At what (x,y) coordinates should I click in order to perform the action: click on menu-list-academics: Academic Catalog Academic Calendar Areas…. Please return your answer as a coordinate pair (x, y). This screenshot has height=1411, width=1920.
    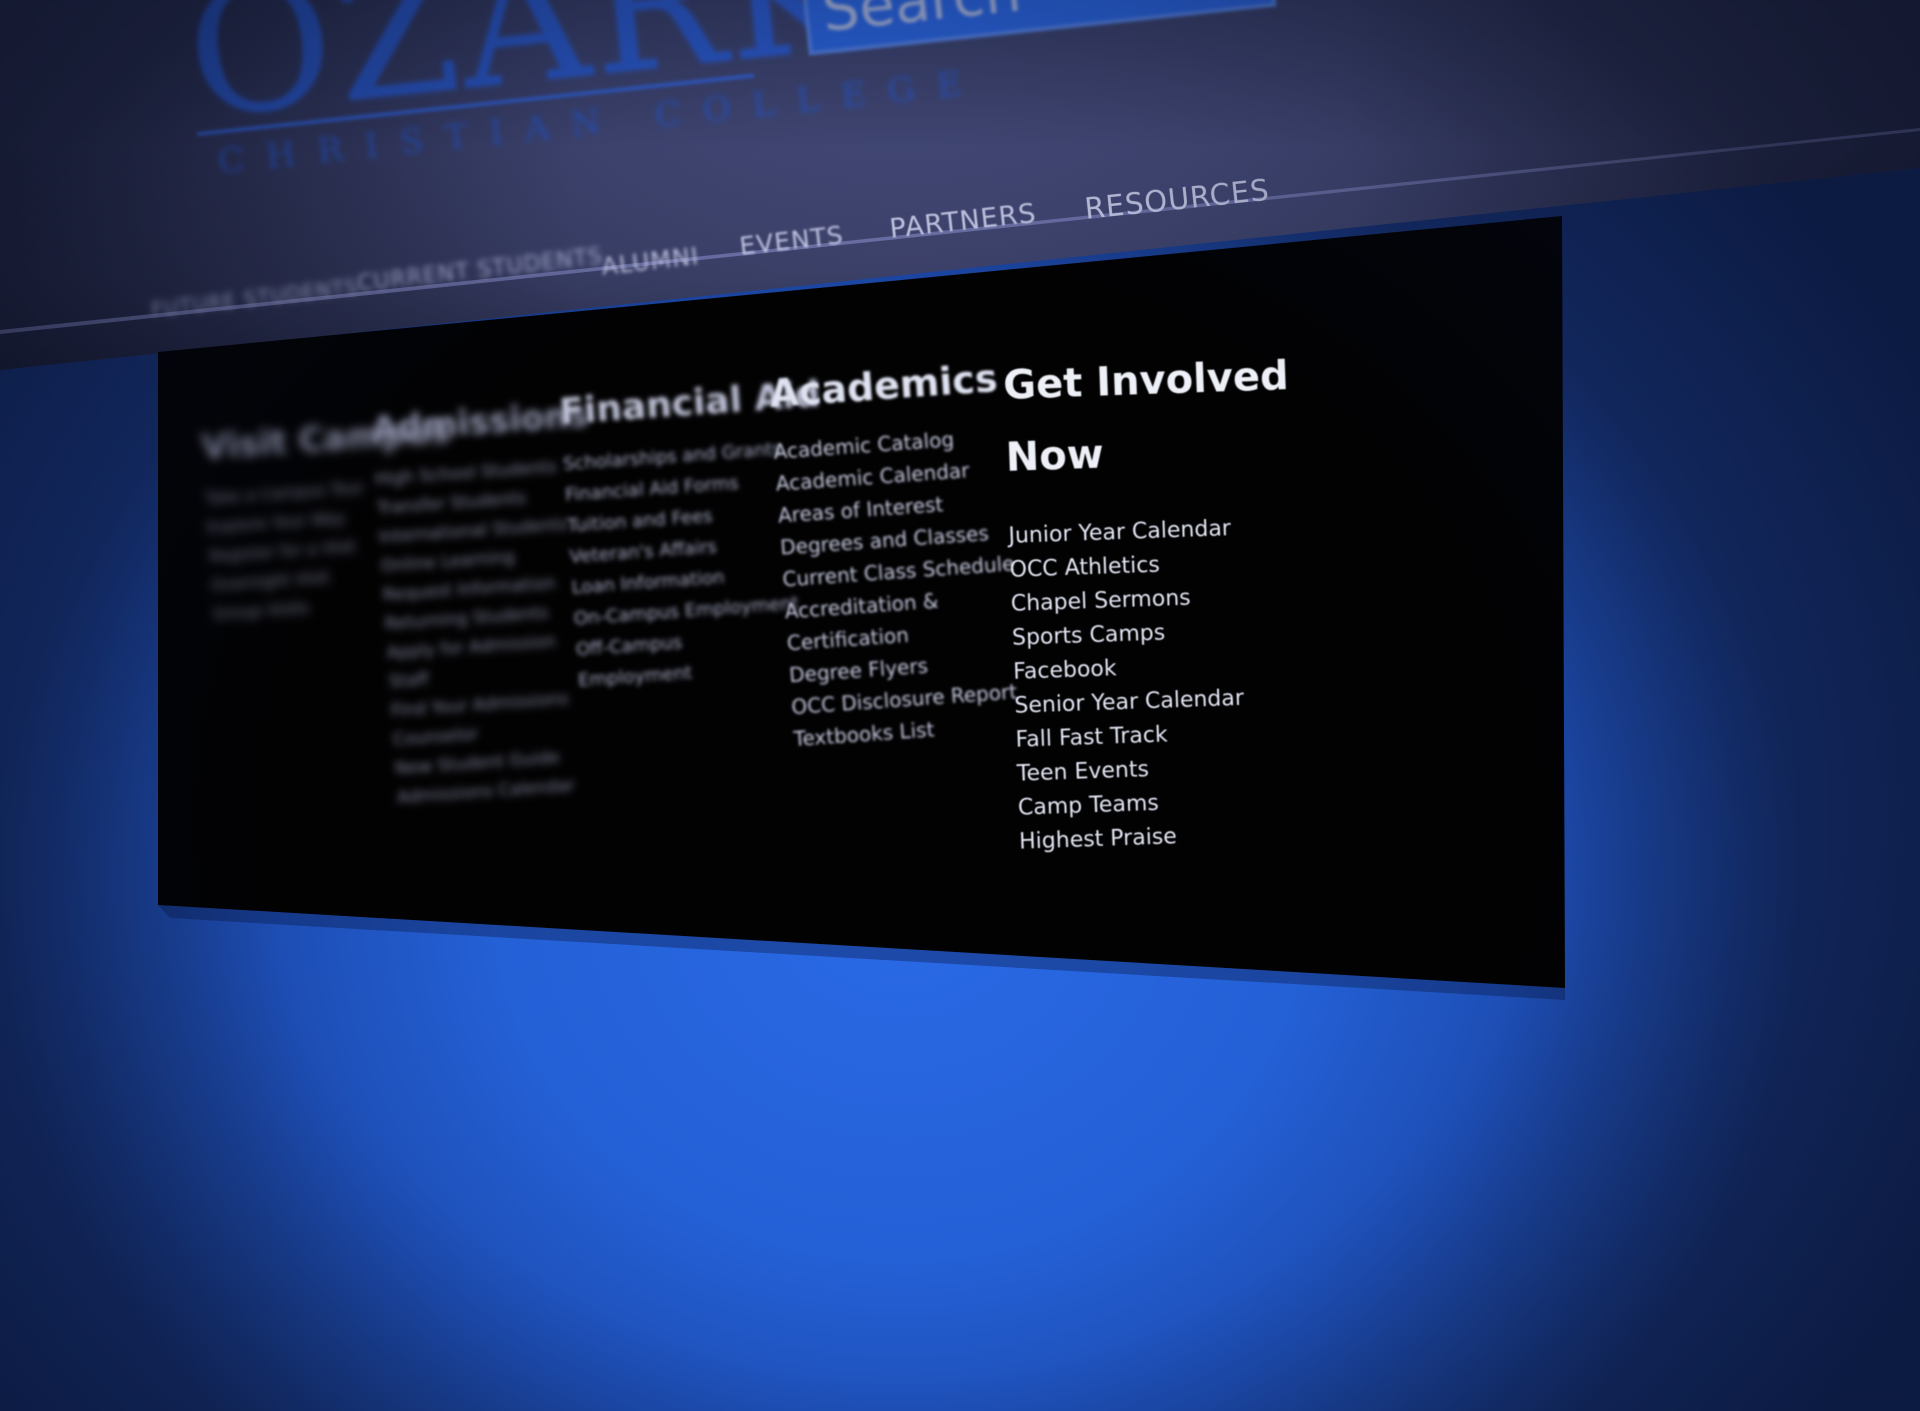
    Looking at the image, I should click on (899, 587).